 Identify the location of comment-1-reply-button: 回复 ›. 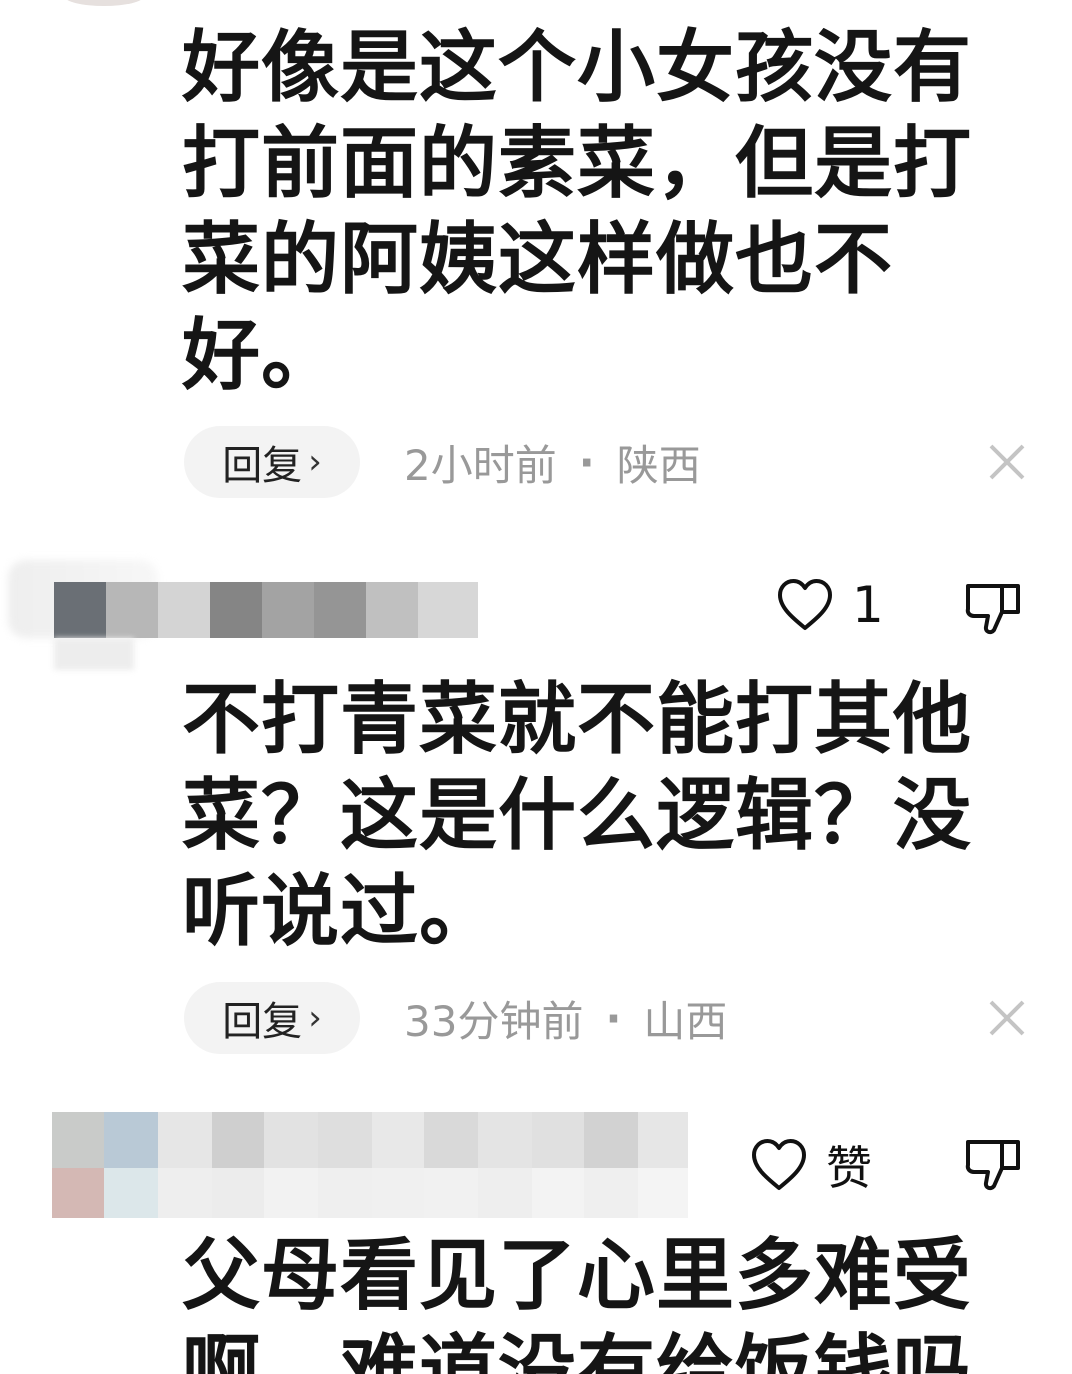
(272, 462).